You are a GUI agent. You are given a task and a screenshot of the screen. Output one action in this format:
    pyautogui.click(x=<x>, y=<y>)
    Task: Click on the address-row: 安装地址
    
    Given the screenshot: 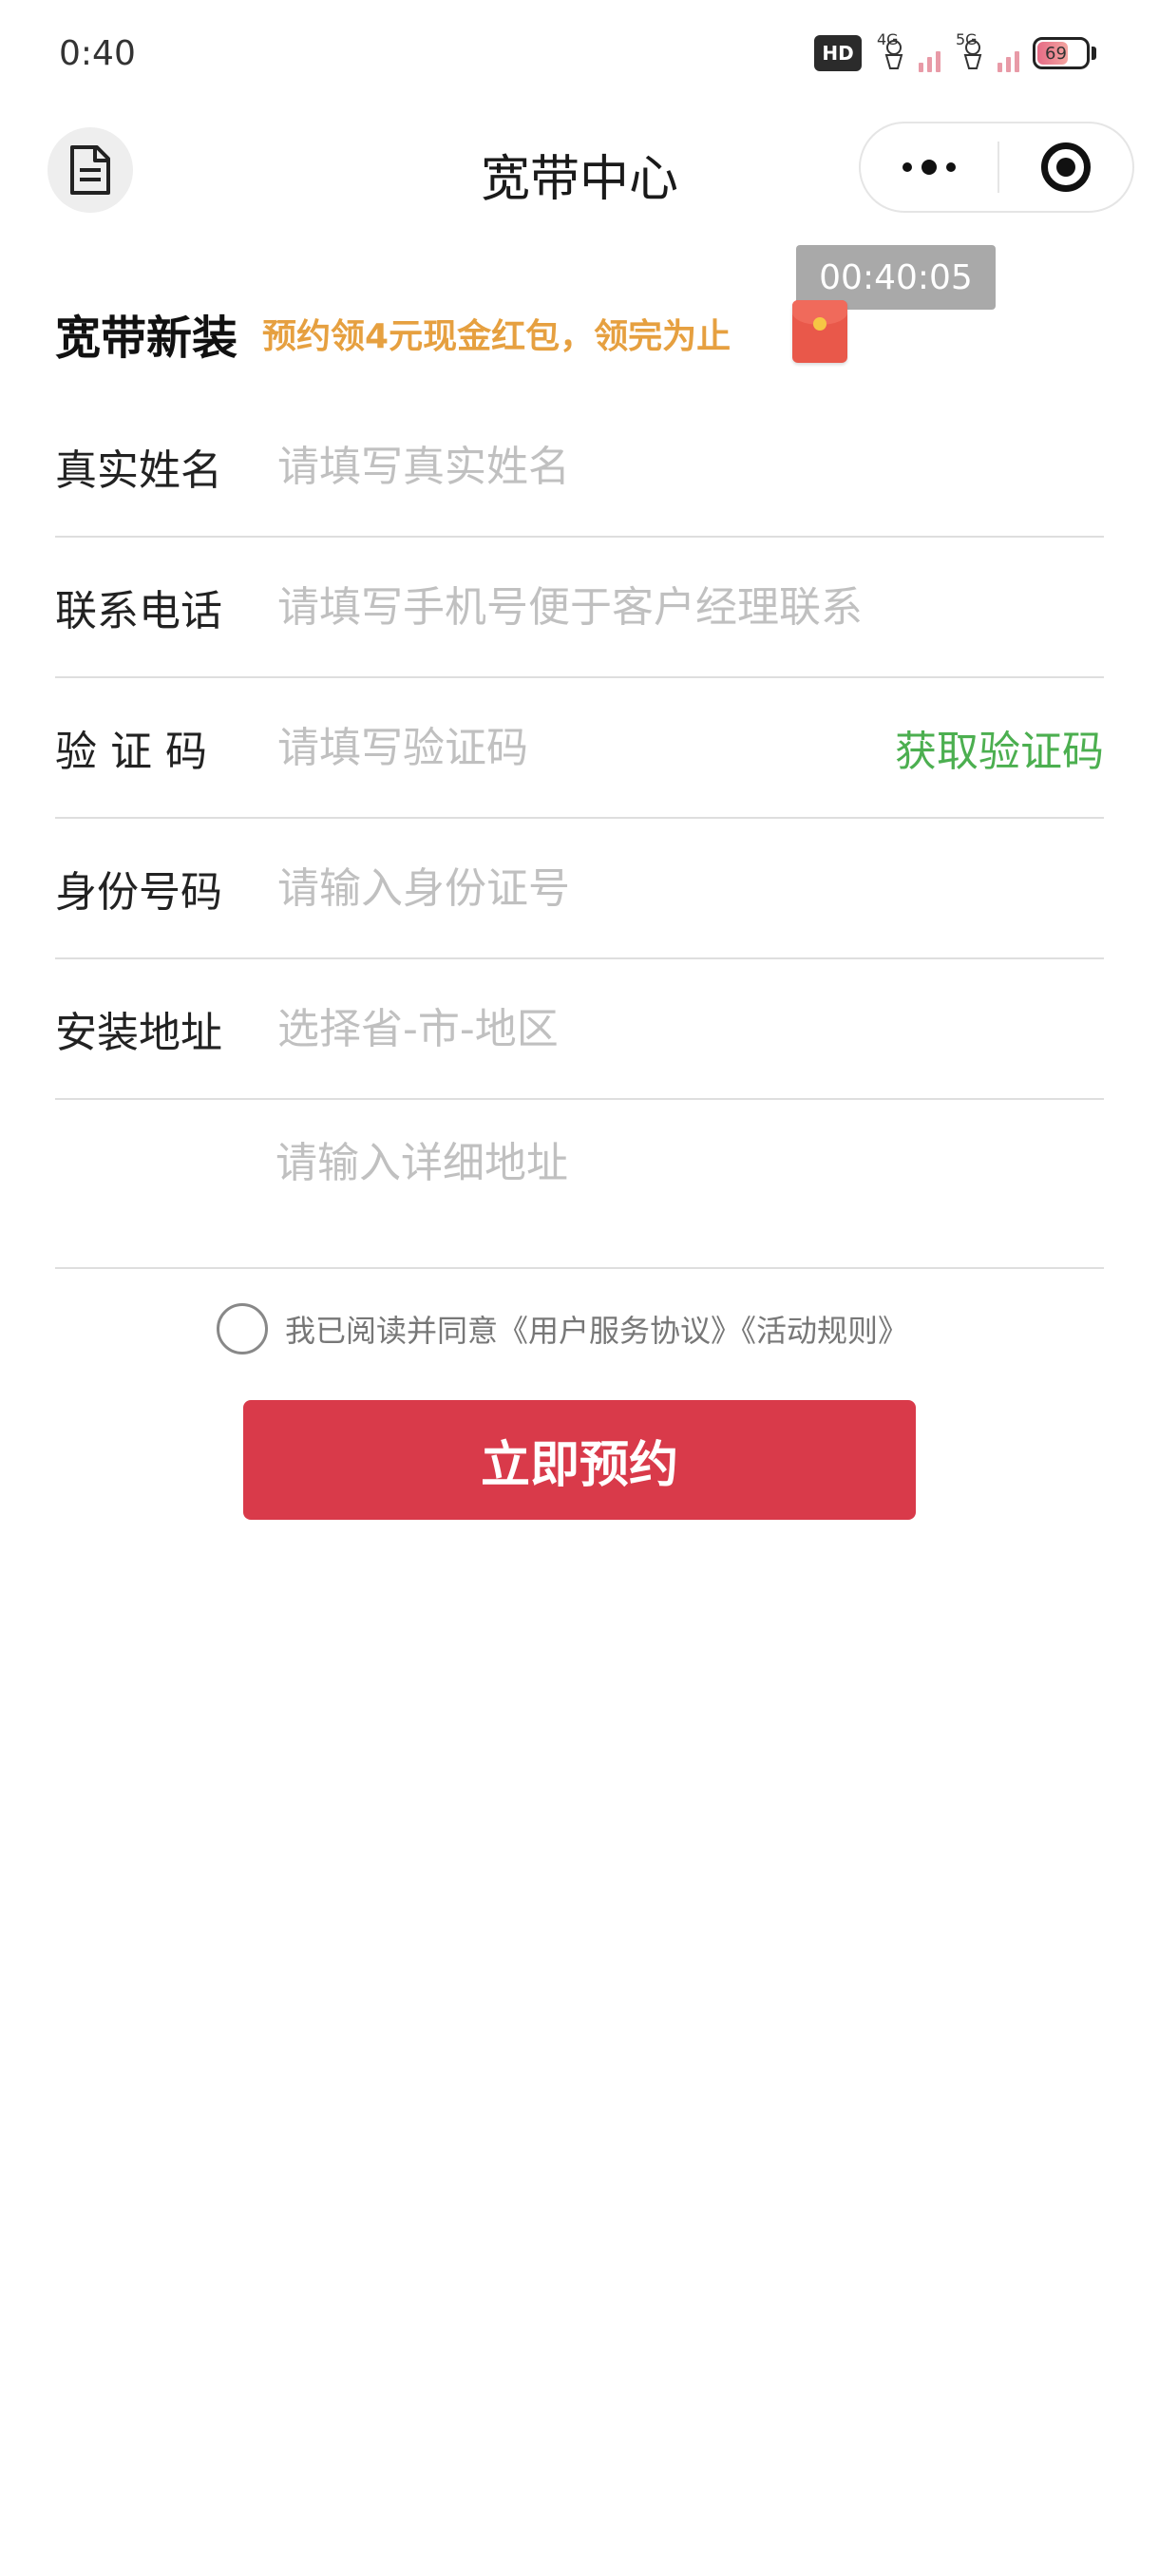 What is the action you would take?
    pyautogui.click(x=579, y=1029)
    